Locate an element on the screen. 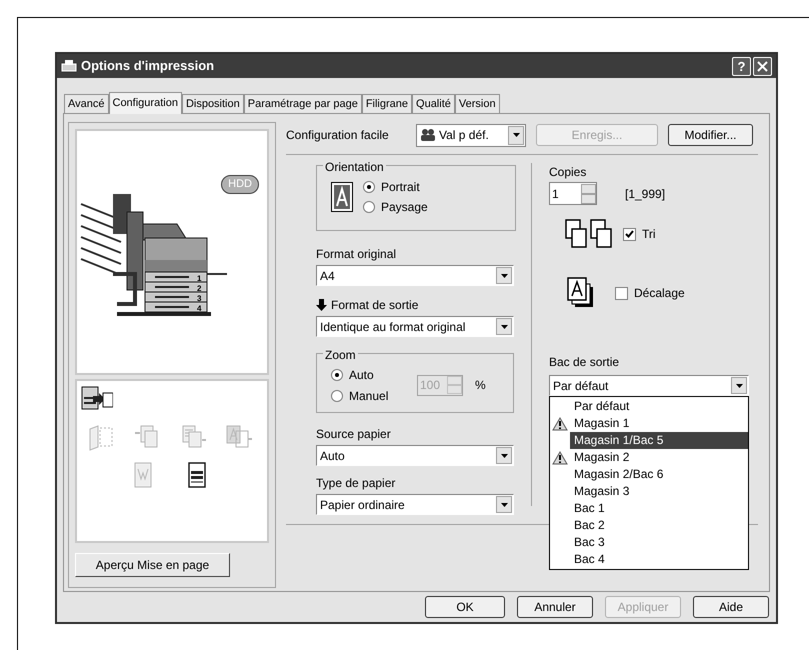 This screenshot has height=650, width=809. field-label: Type de papier is located at coordinates (356, 483).